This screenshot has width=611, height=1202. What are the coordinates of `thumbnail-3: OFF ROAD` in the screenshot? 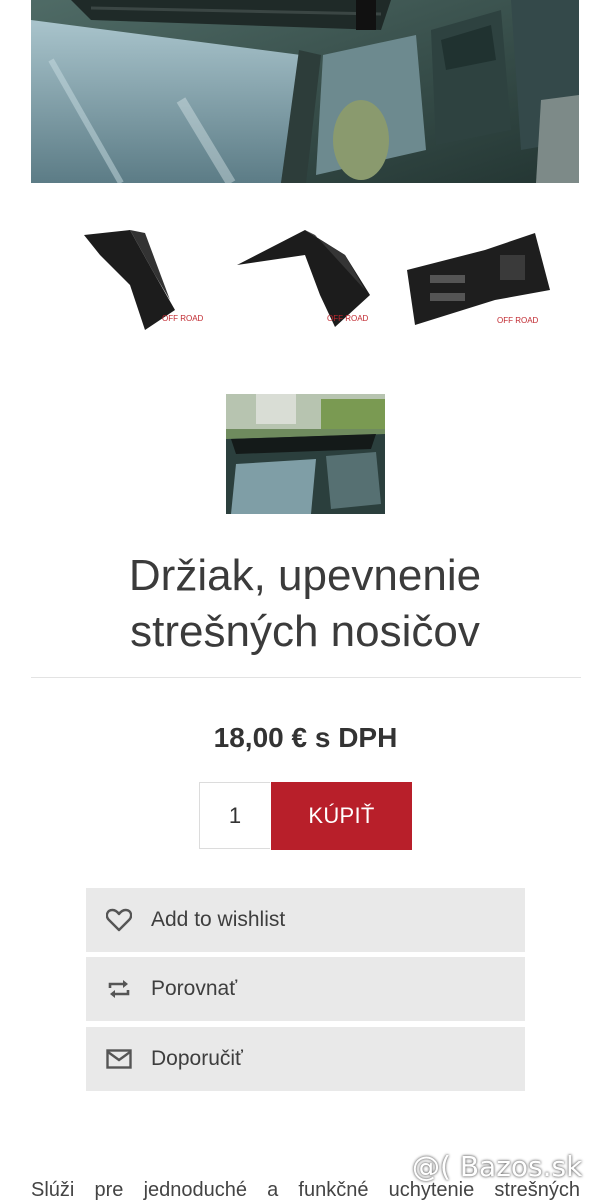 It's located at (477, 275).